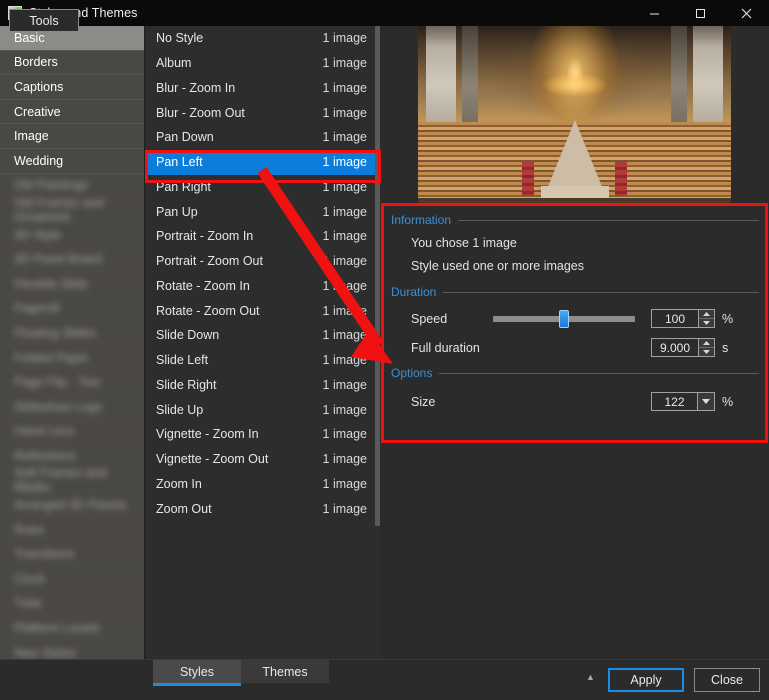 The height and width of the screenshot is (700, 769). What do you see at coordinates (72, 358) in the screenshot?
I see `sidebar-item-folded-paper: Folded Paper` at bounding box center [72, 358].